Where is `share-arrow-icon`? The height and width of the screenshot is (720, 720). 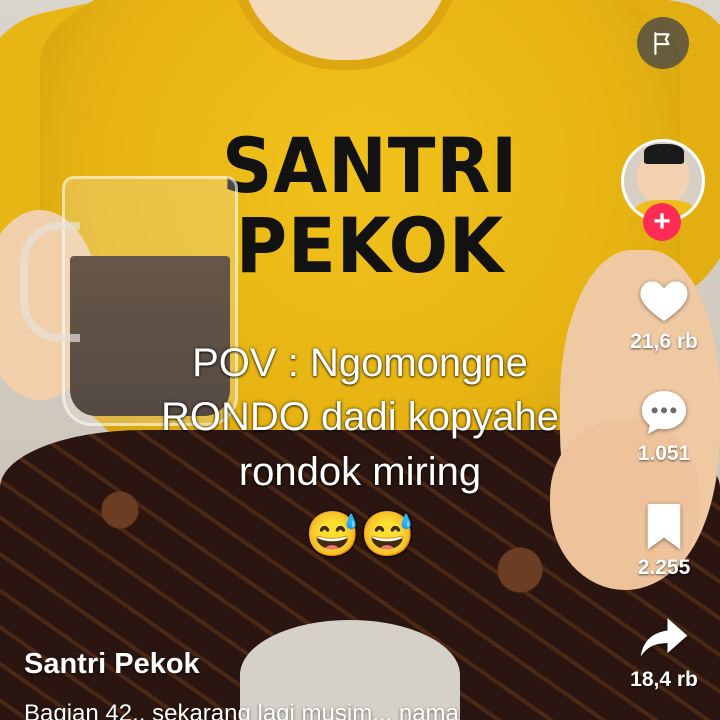
share-arrow-icon is located at coordinates (664, 637).